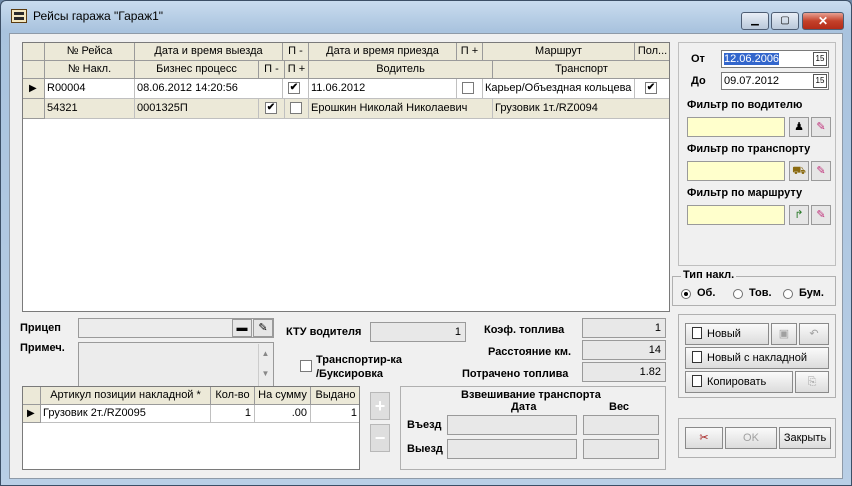 This screenshot has height=486, width=852. What do you see at coordinates (738, 294) in the screenshot?
I see `radio-tov` at bounding box center [738, 294].